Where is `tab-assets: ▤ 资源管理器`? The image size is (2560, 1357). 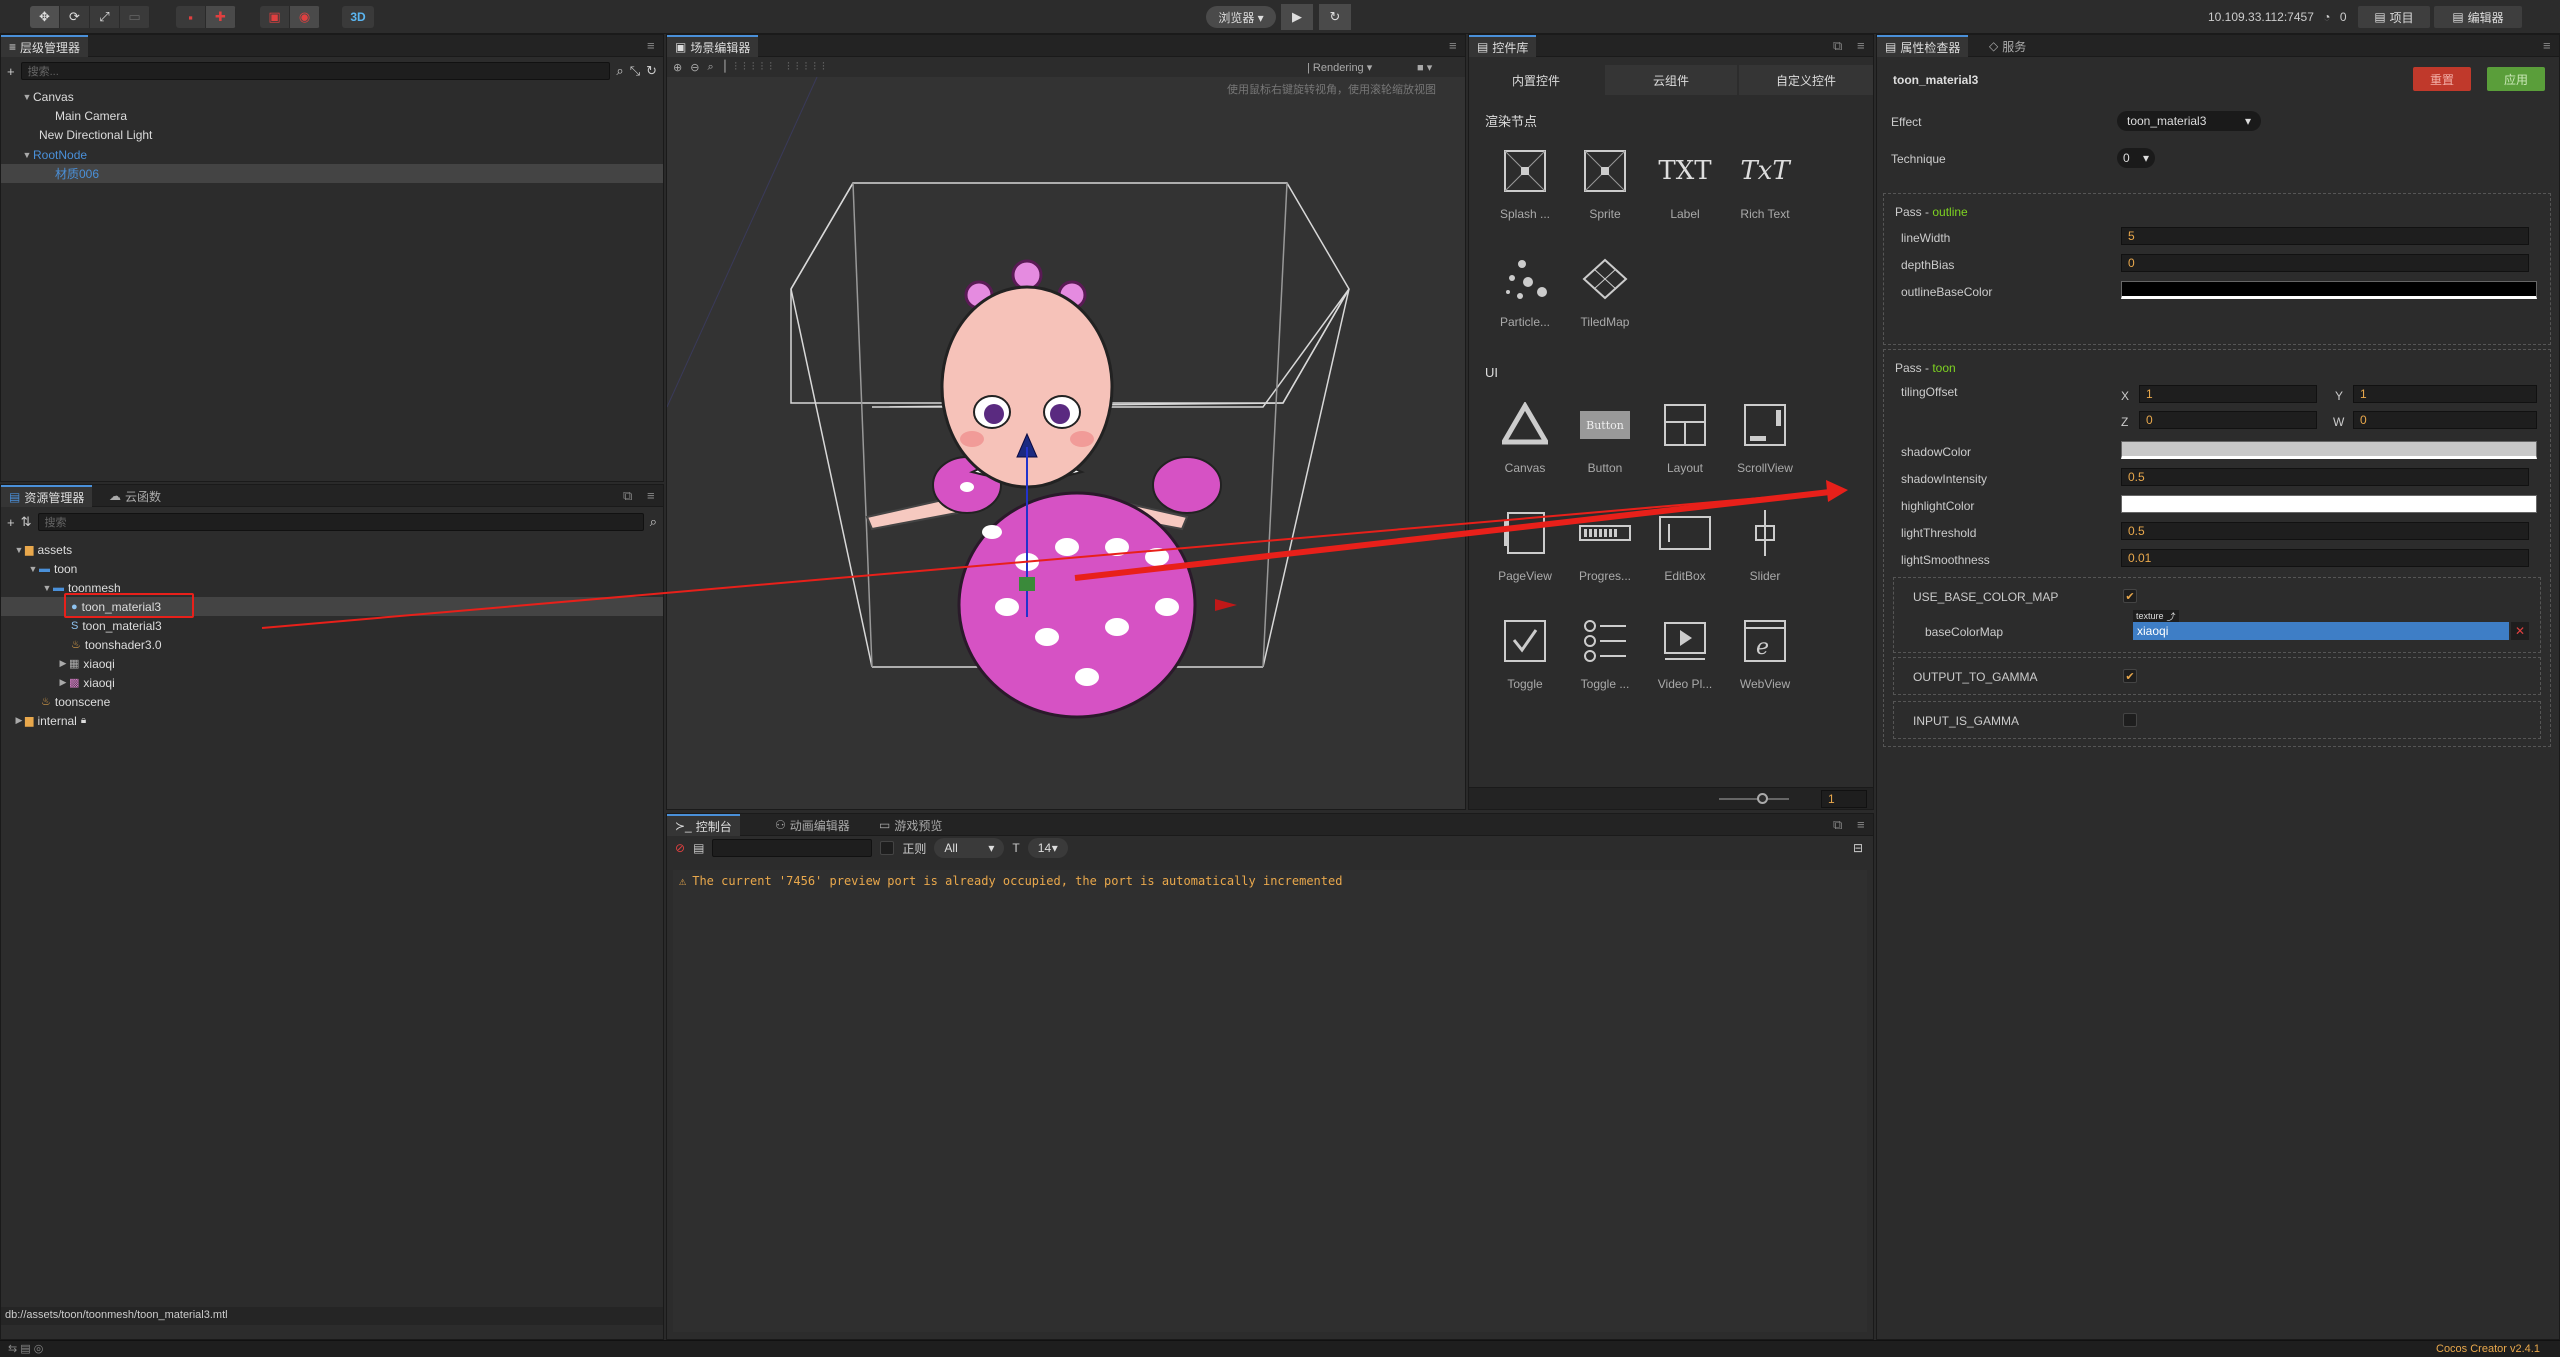 tab-assets: ▤ 资源管理器 is located at coordinates (47, 496).